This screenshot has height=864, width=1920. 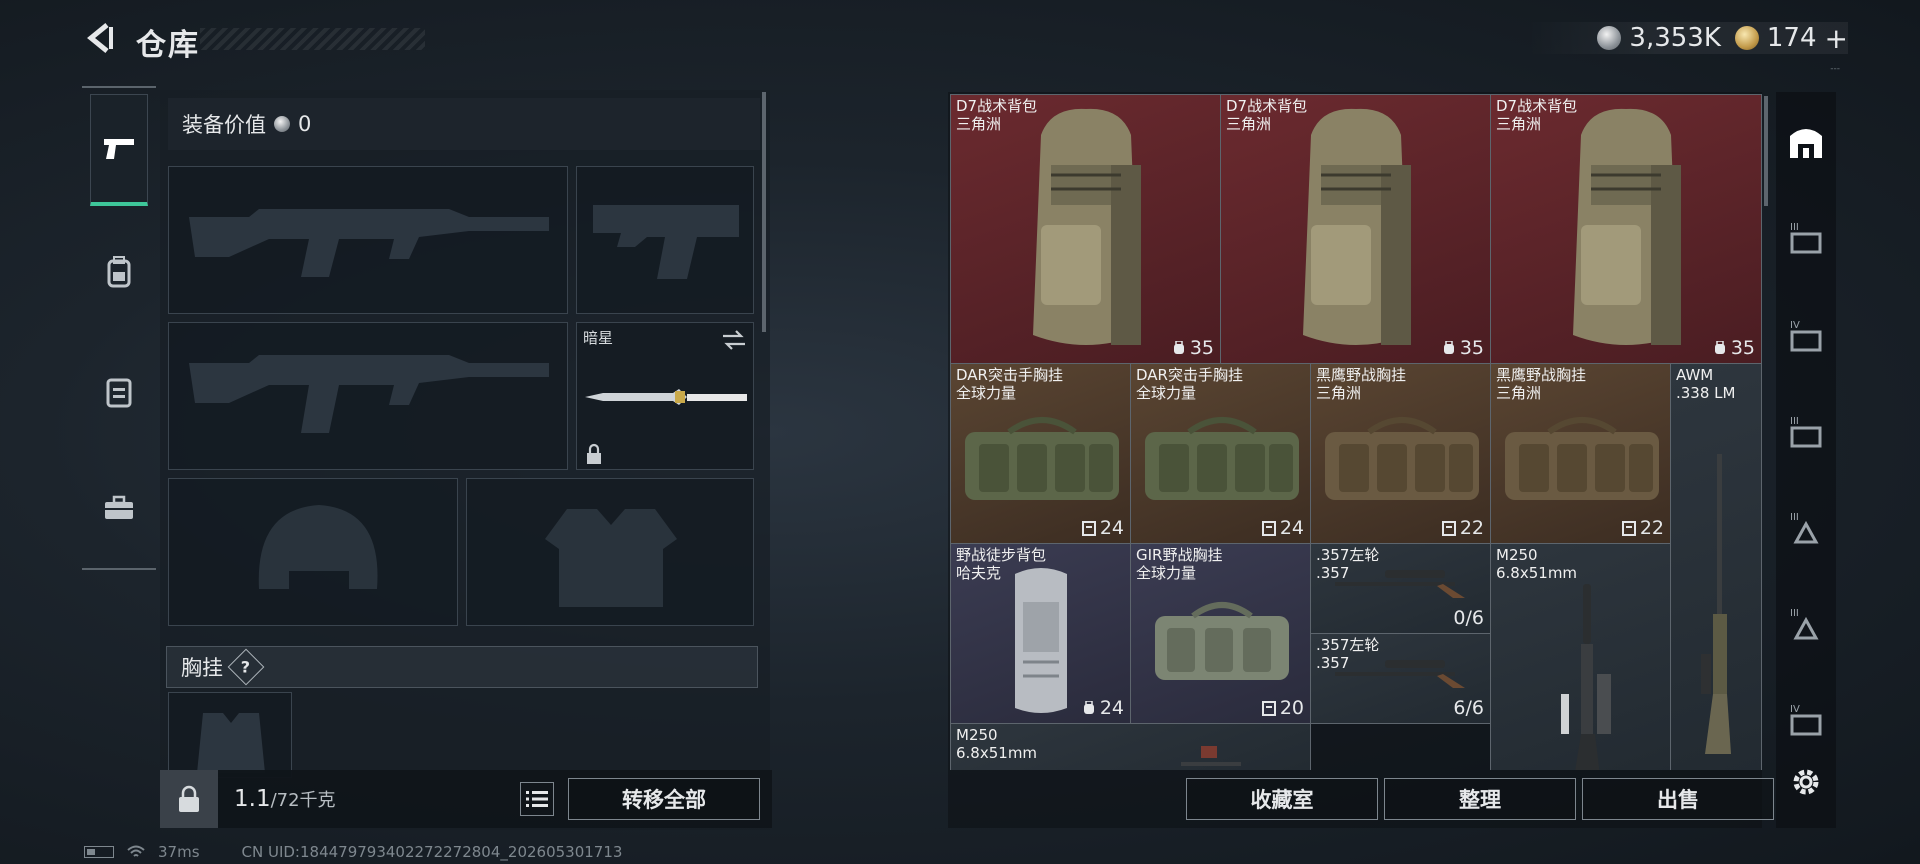 What do you see at coordinates (1766, 151) in the screenshot?
I see `stash-scrollbar` at bounding box center [1766, 151].